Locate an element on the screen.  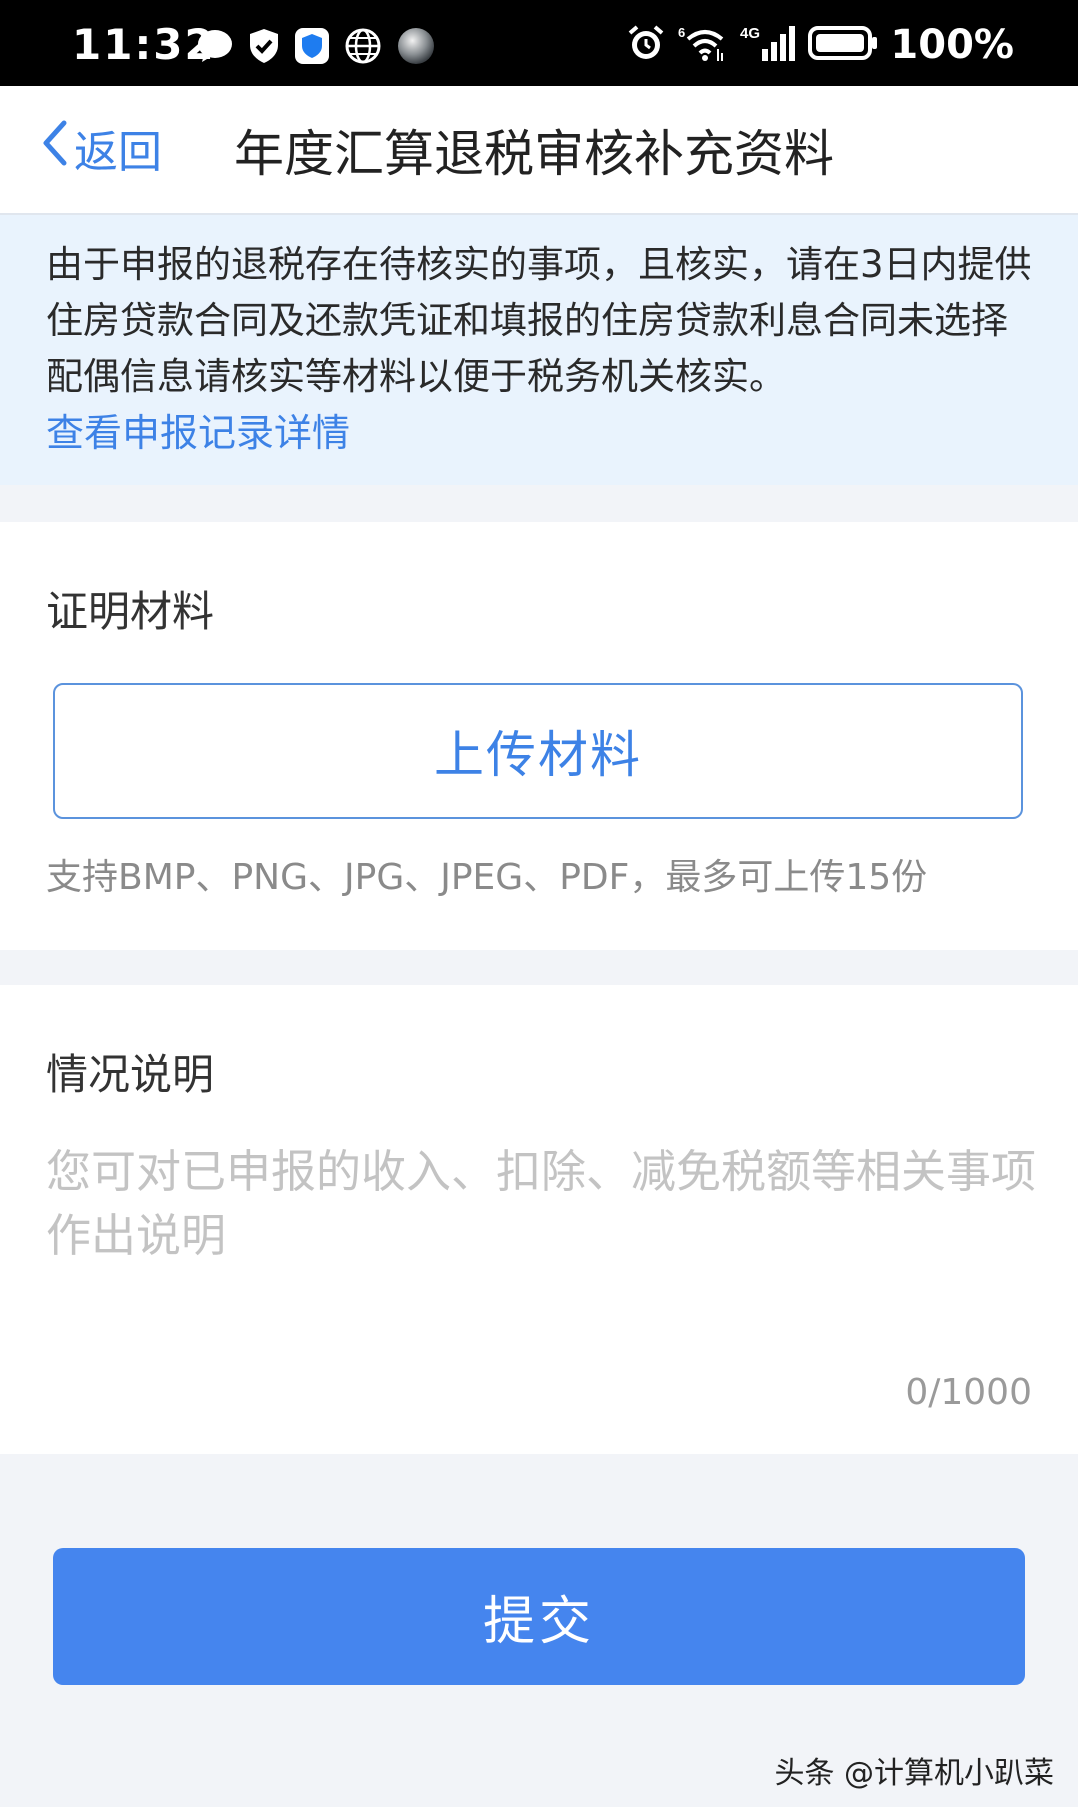
globe-icon is located at coordinates (363, 48).